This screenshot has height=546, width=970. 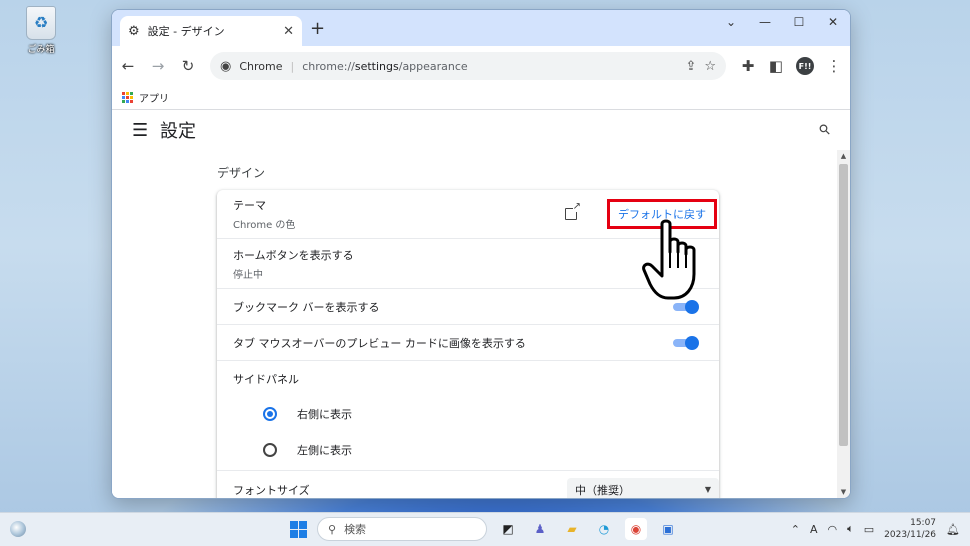 I want to click on start-windows-icon, so click(x=298, y=529).